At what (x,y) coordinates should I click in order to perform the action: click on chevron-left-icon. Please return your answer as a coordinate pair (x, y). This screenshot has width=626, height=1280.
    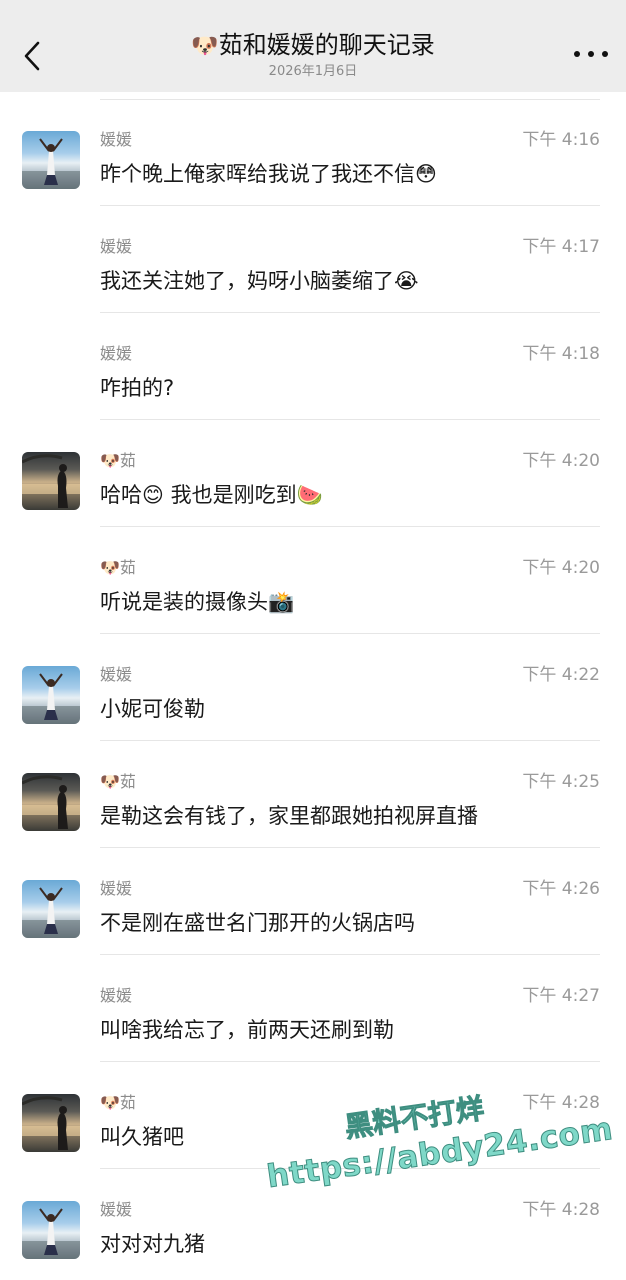
    Looking at the image, I should click on (32, 56).